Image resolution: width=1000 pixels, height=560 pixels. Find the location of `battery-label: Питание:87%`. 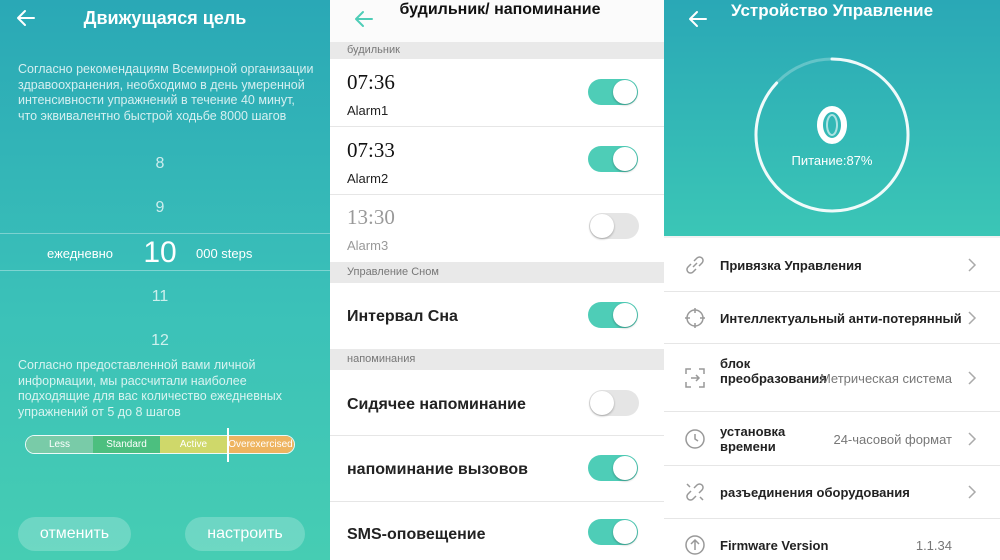

battery-label: Питание:87% is located at coordinates (832, 160).